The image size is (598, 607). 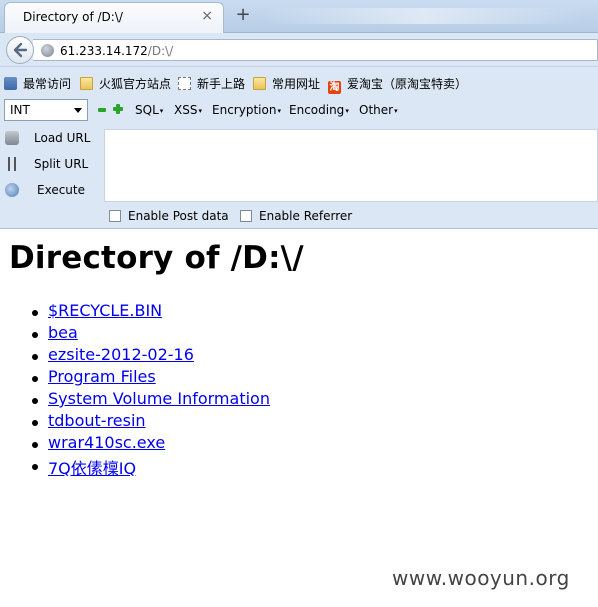 I want to click on tab-active: Directory of /D:\/ ×, so click(x=114, y=17).